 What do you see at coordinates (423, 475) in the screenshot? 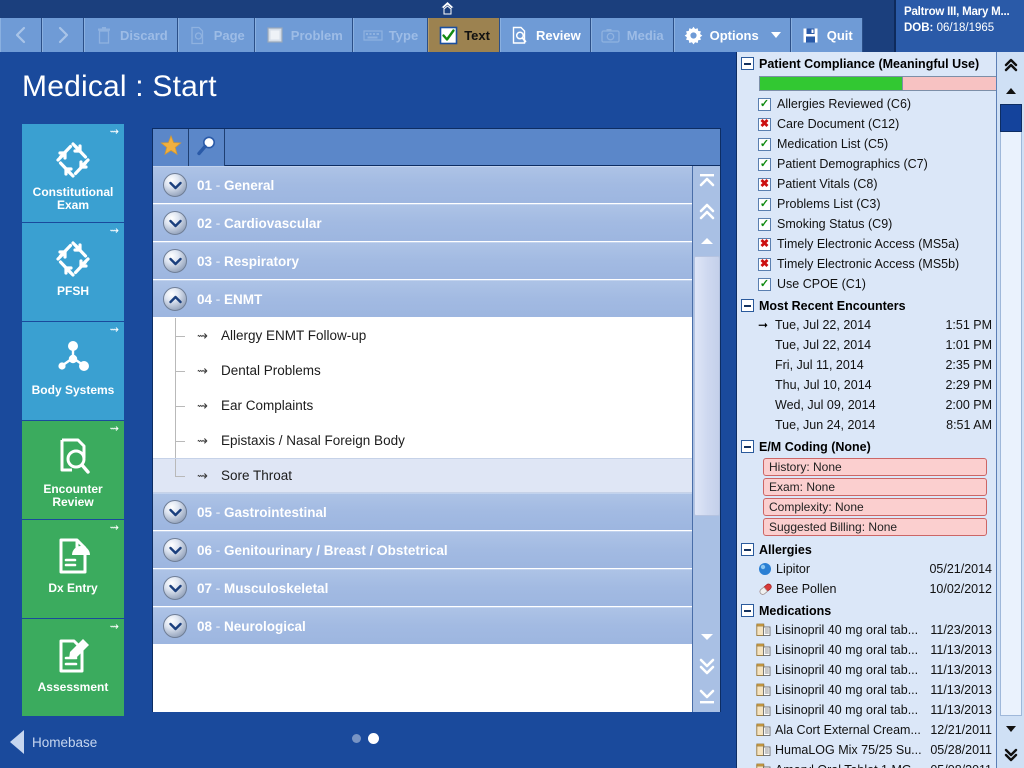
I see `tree-leaf-row-selected: ⇝ Sore Throat` at bounding box center [423, 475].